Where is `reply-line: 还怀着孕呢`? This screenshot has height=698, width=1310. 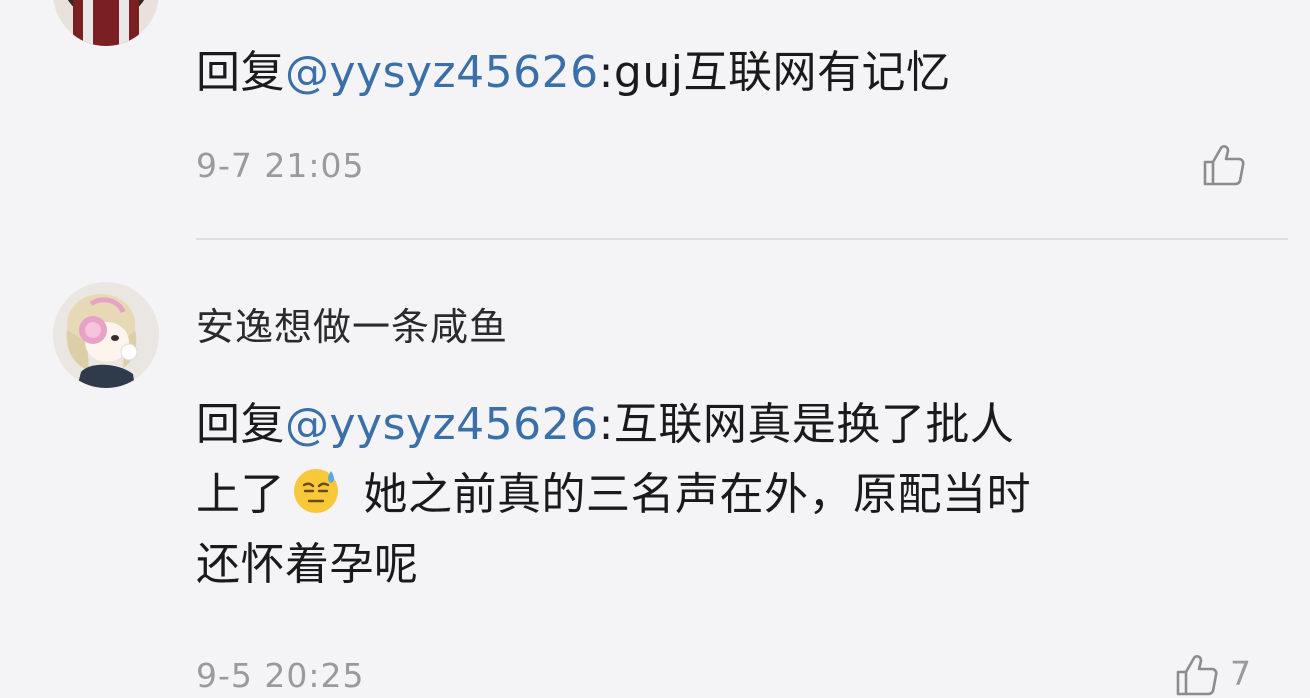 reply-line: 还怀着孕呢 is located at coordinates (307, 564).